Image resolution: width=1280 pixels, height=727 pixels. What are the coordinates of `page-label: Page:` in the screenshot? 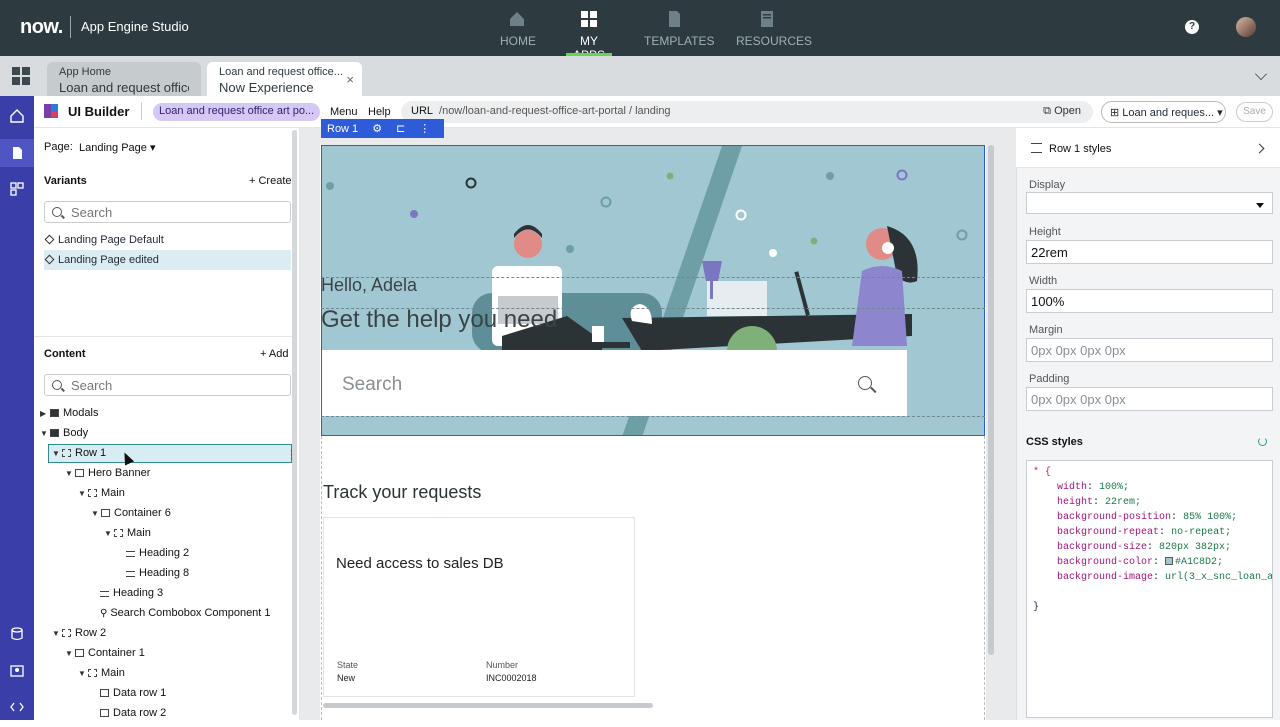 It's located at (58, 147).